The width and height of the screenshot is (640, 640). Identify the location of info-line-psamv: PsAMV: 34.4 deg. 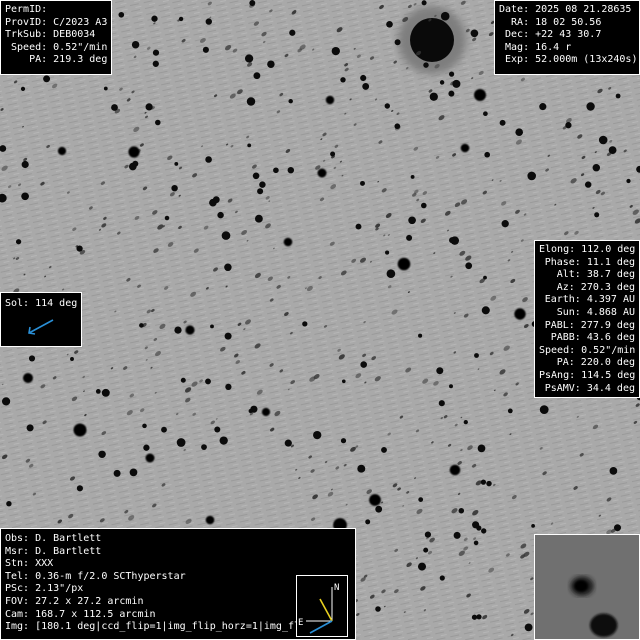
(589, 388).